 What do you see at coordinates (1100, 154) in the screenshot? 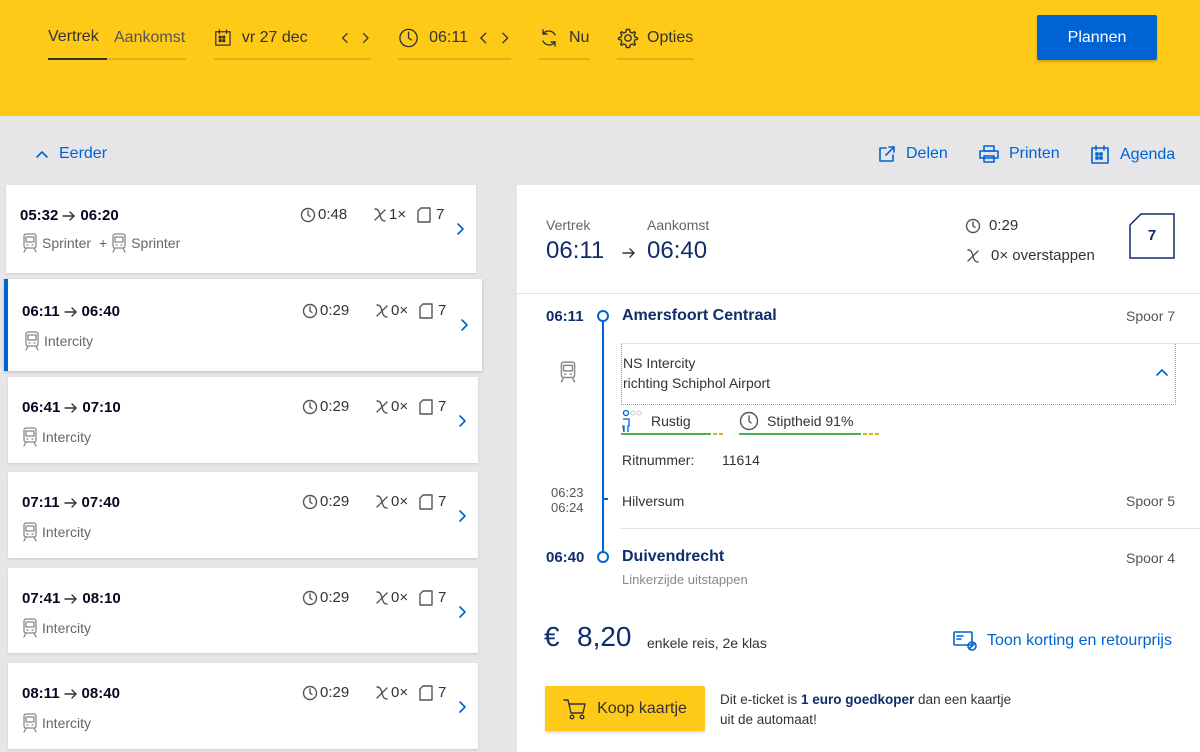
I see `calendar-icon` at bounding box center [1100, 154].